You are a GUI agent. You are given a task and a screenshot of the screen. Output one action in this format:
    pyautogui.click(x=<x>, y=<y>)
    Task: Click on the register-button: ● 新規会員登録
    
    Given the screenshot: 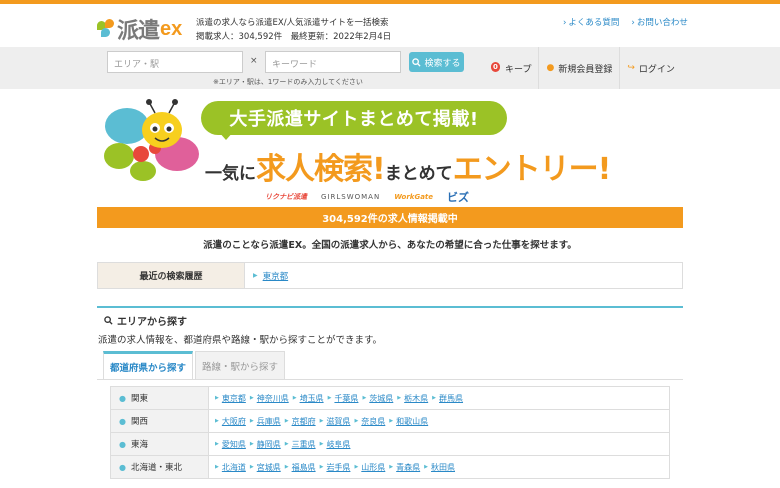 What is the action you would take?
    pyautogui.click(x=578, y=68)
    